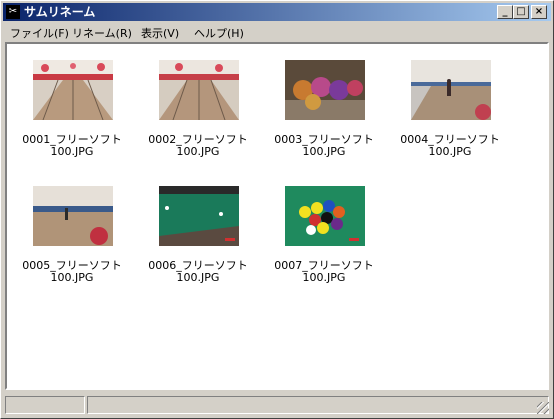  I want to click on file-name: 0006_フリーソフト 100.JPG, so click(198, 271).